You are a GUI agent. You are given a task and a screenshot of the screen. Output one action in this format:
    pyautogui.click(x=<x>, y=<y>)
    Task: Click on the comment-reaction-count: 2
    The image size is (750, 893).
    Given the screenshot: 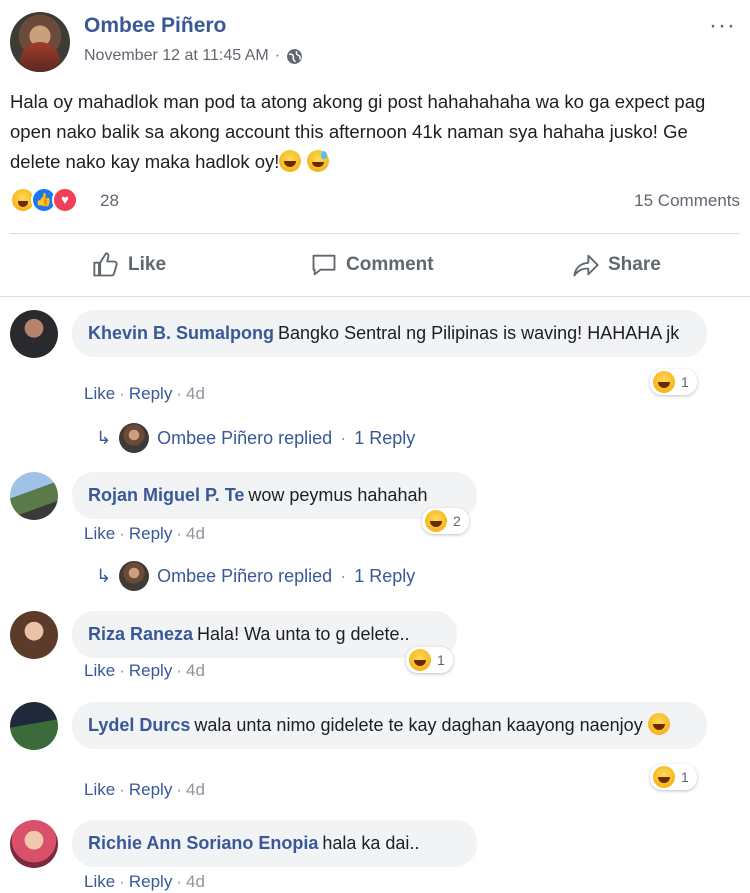 What is the action you would take?
    pyautogui.click(x=457, y=521)
    